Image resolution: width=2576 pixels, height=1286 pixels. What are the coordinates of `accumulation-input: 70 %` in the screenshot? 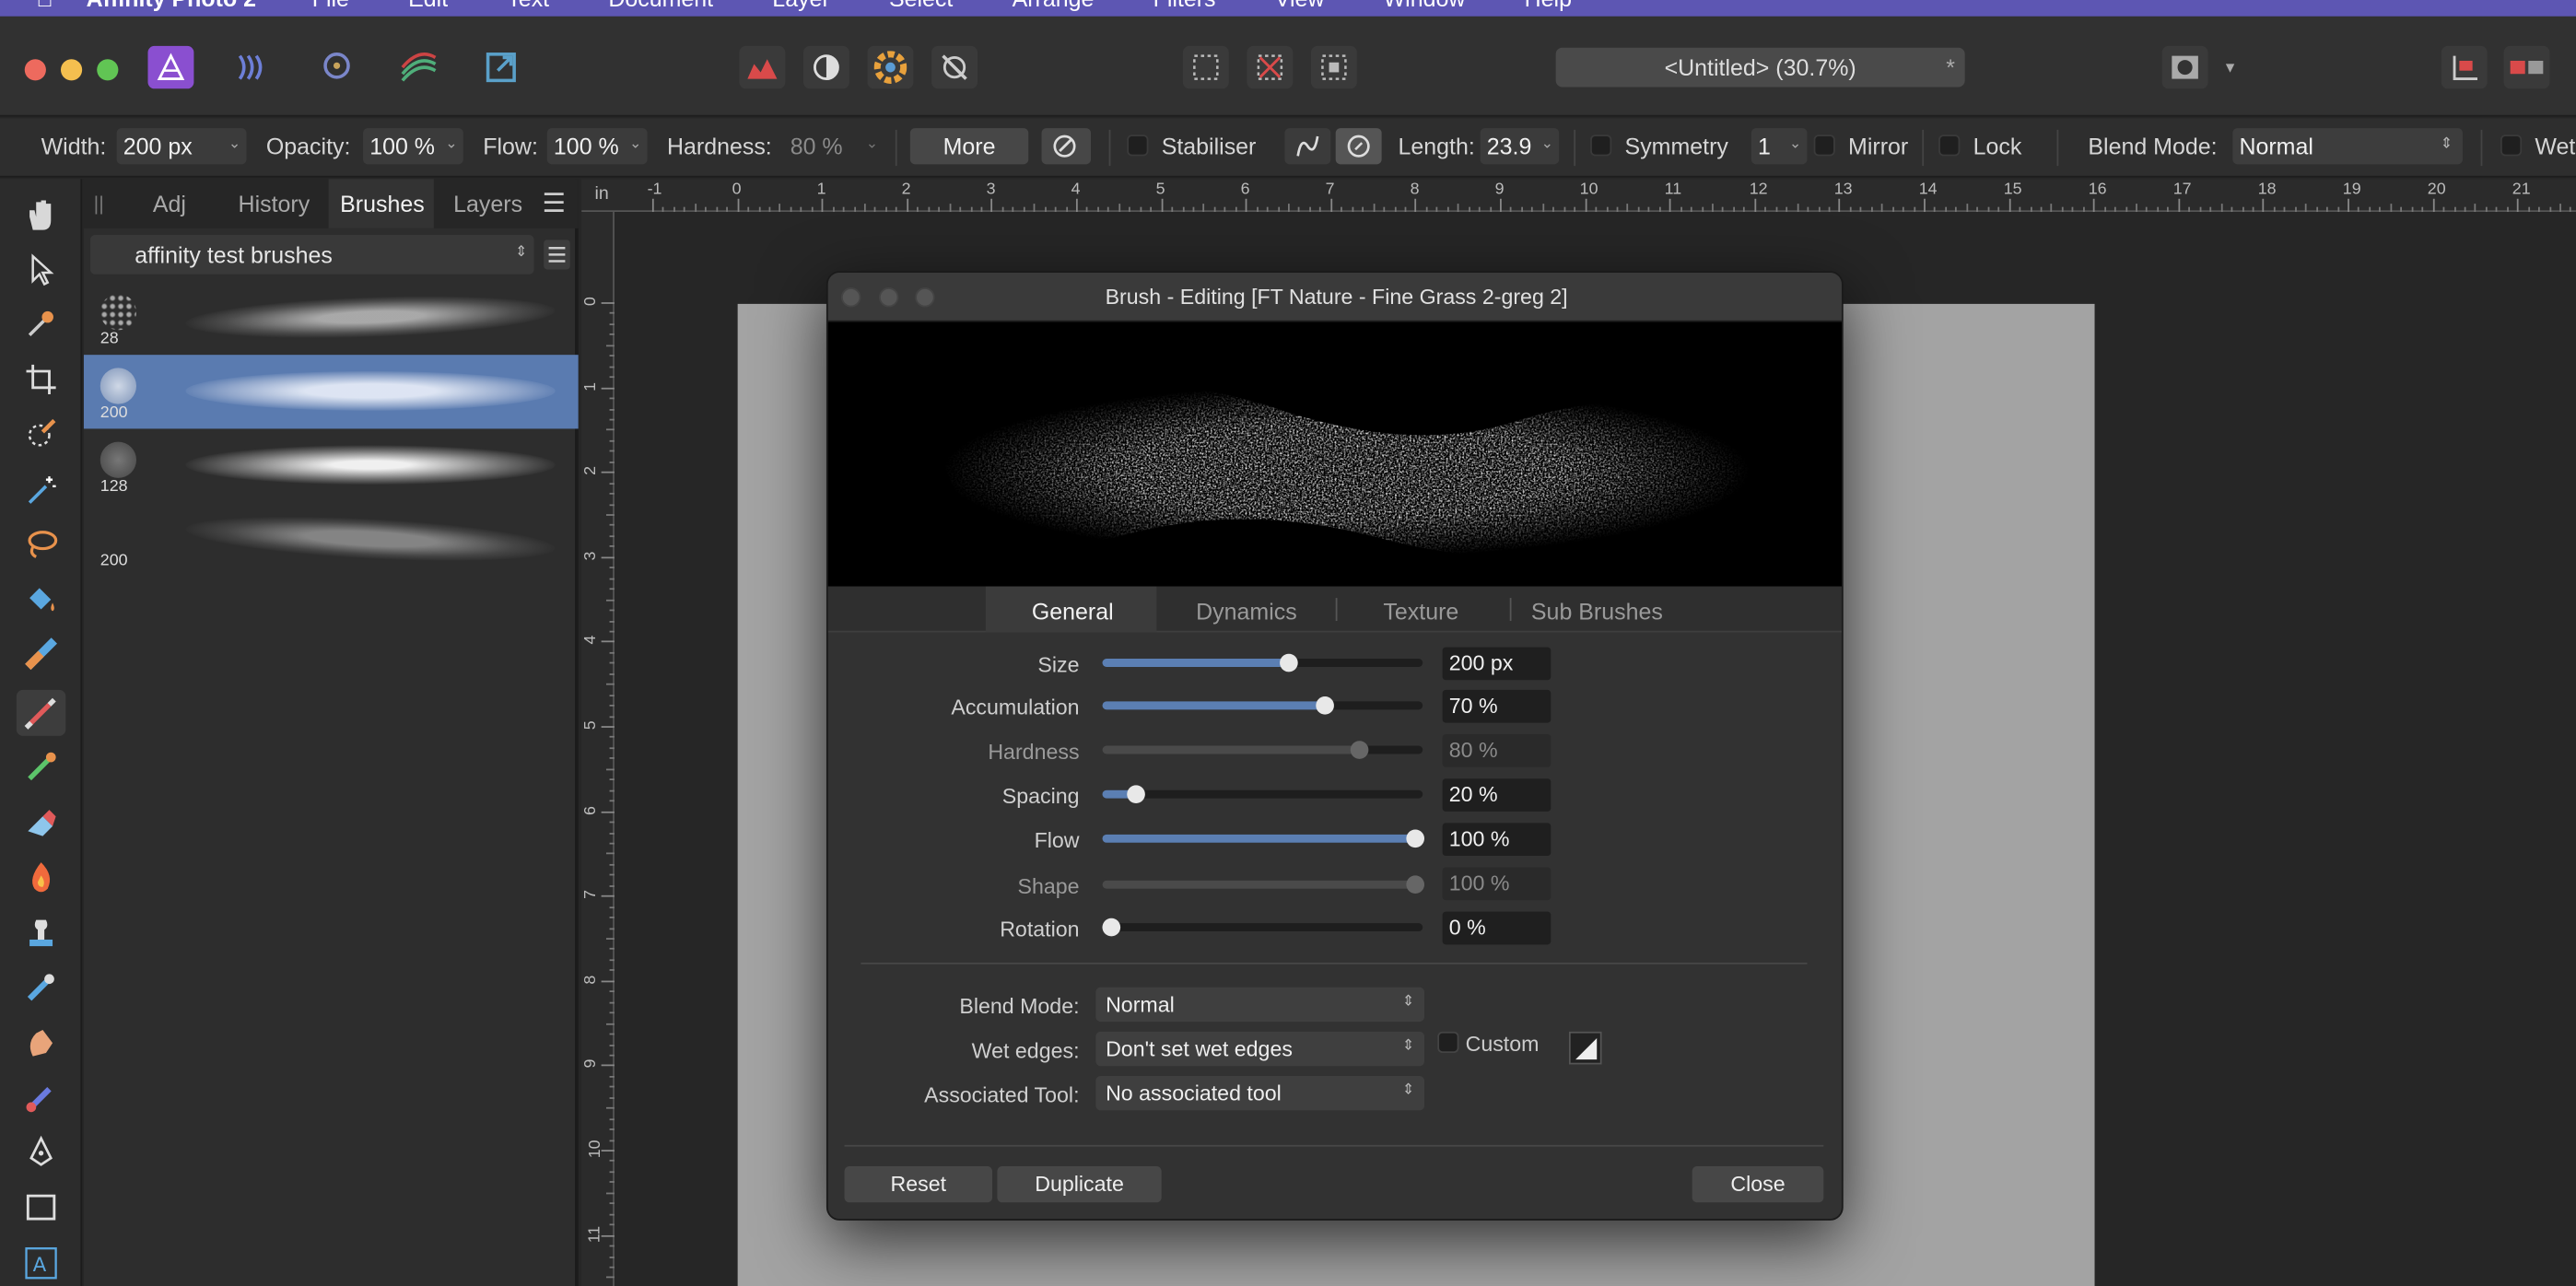 It's located at (1496, 706).